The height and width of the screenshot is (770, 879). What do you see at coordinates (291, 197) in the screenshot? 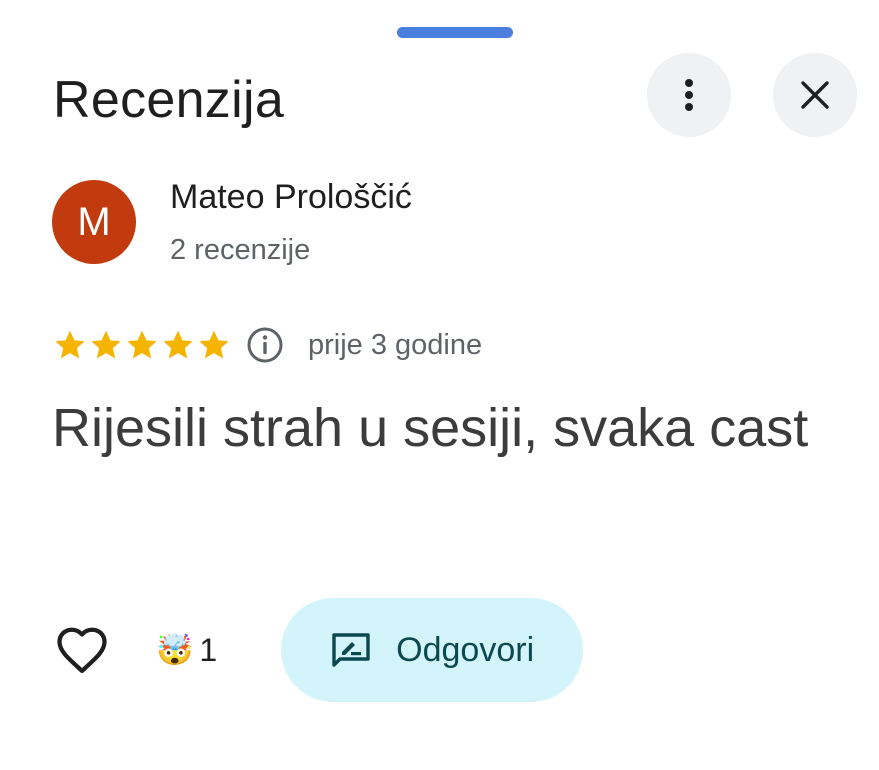
I see `author-name: Mateo Prološčić` at bounding box center [291, 197].